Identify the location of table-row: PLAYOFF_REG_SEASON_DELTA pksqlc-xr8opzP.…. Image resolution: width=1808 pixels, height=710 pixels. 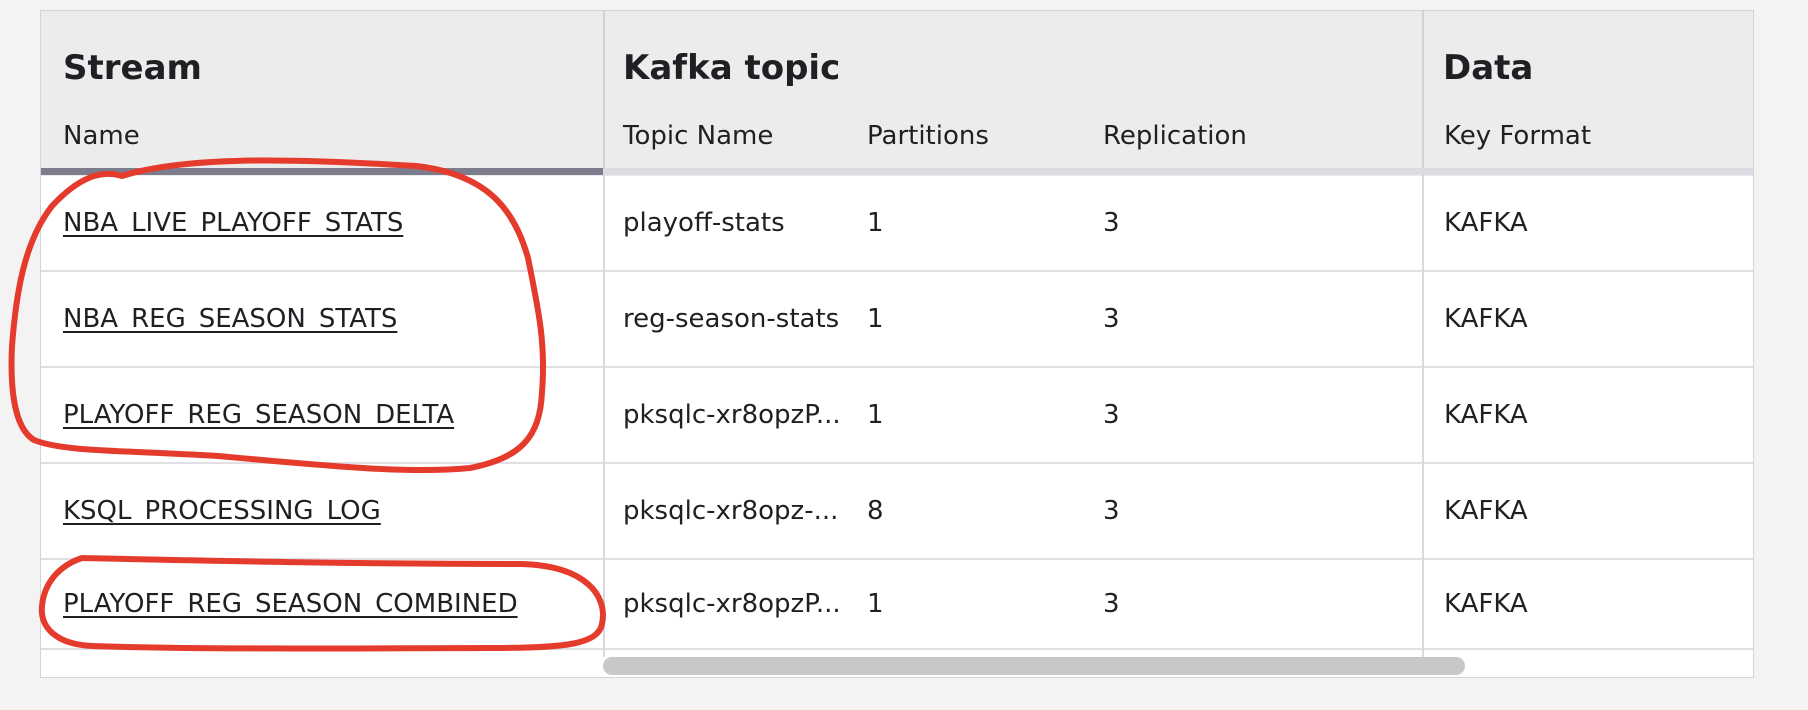
(897, 416).